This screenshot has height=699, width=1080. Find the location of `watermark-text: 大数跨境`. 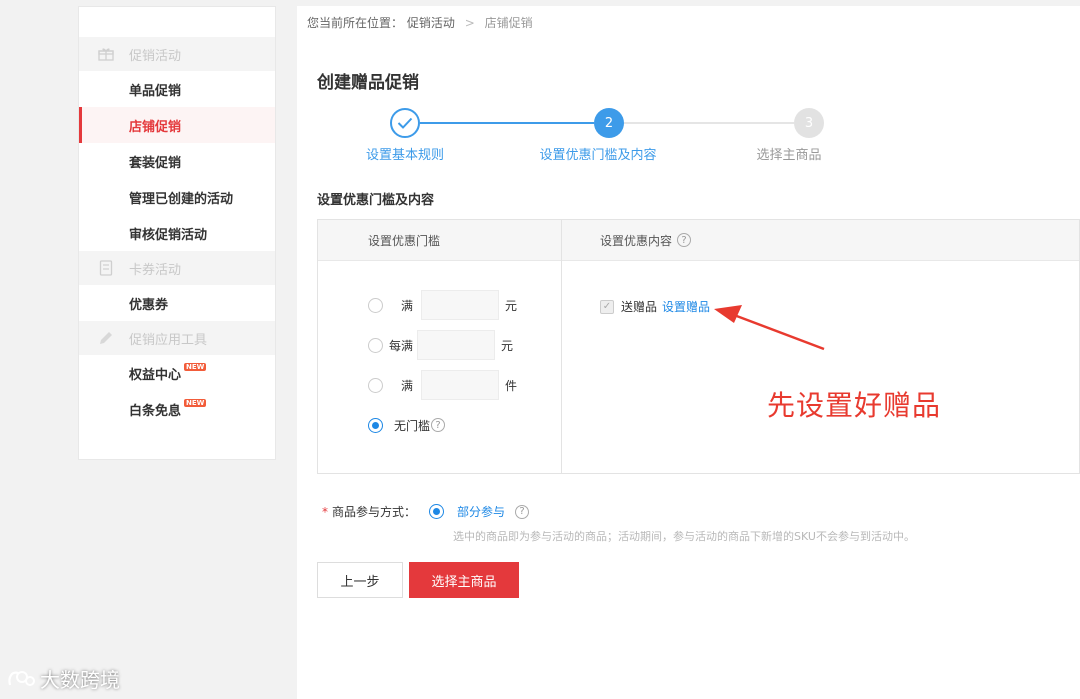

watermark-text: 大数跨境 is located at coordinates (80, 680).